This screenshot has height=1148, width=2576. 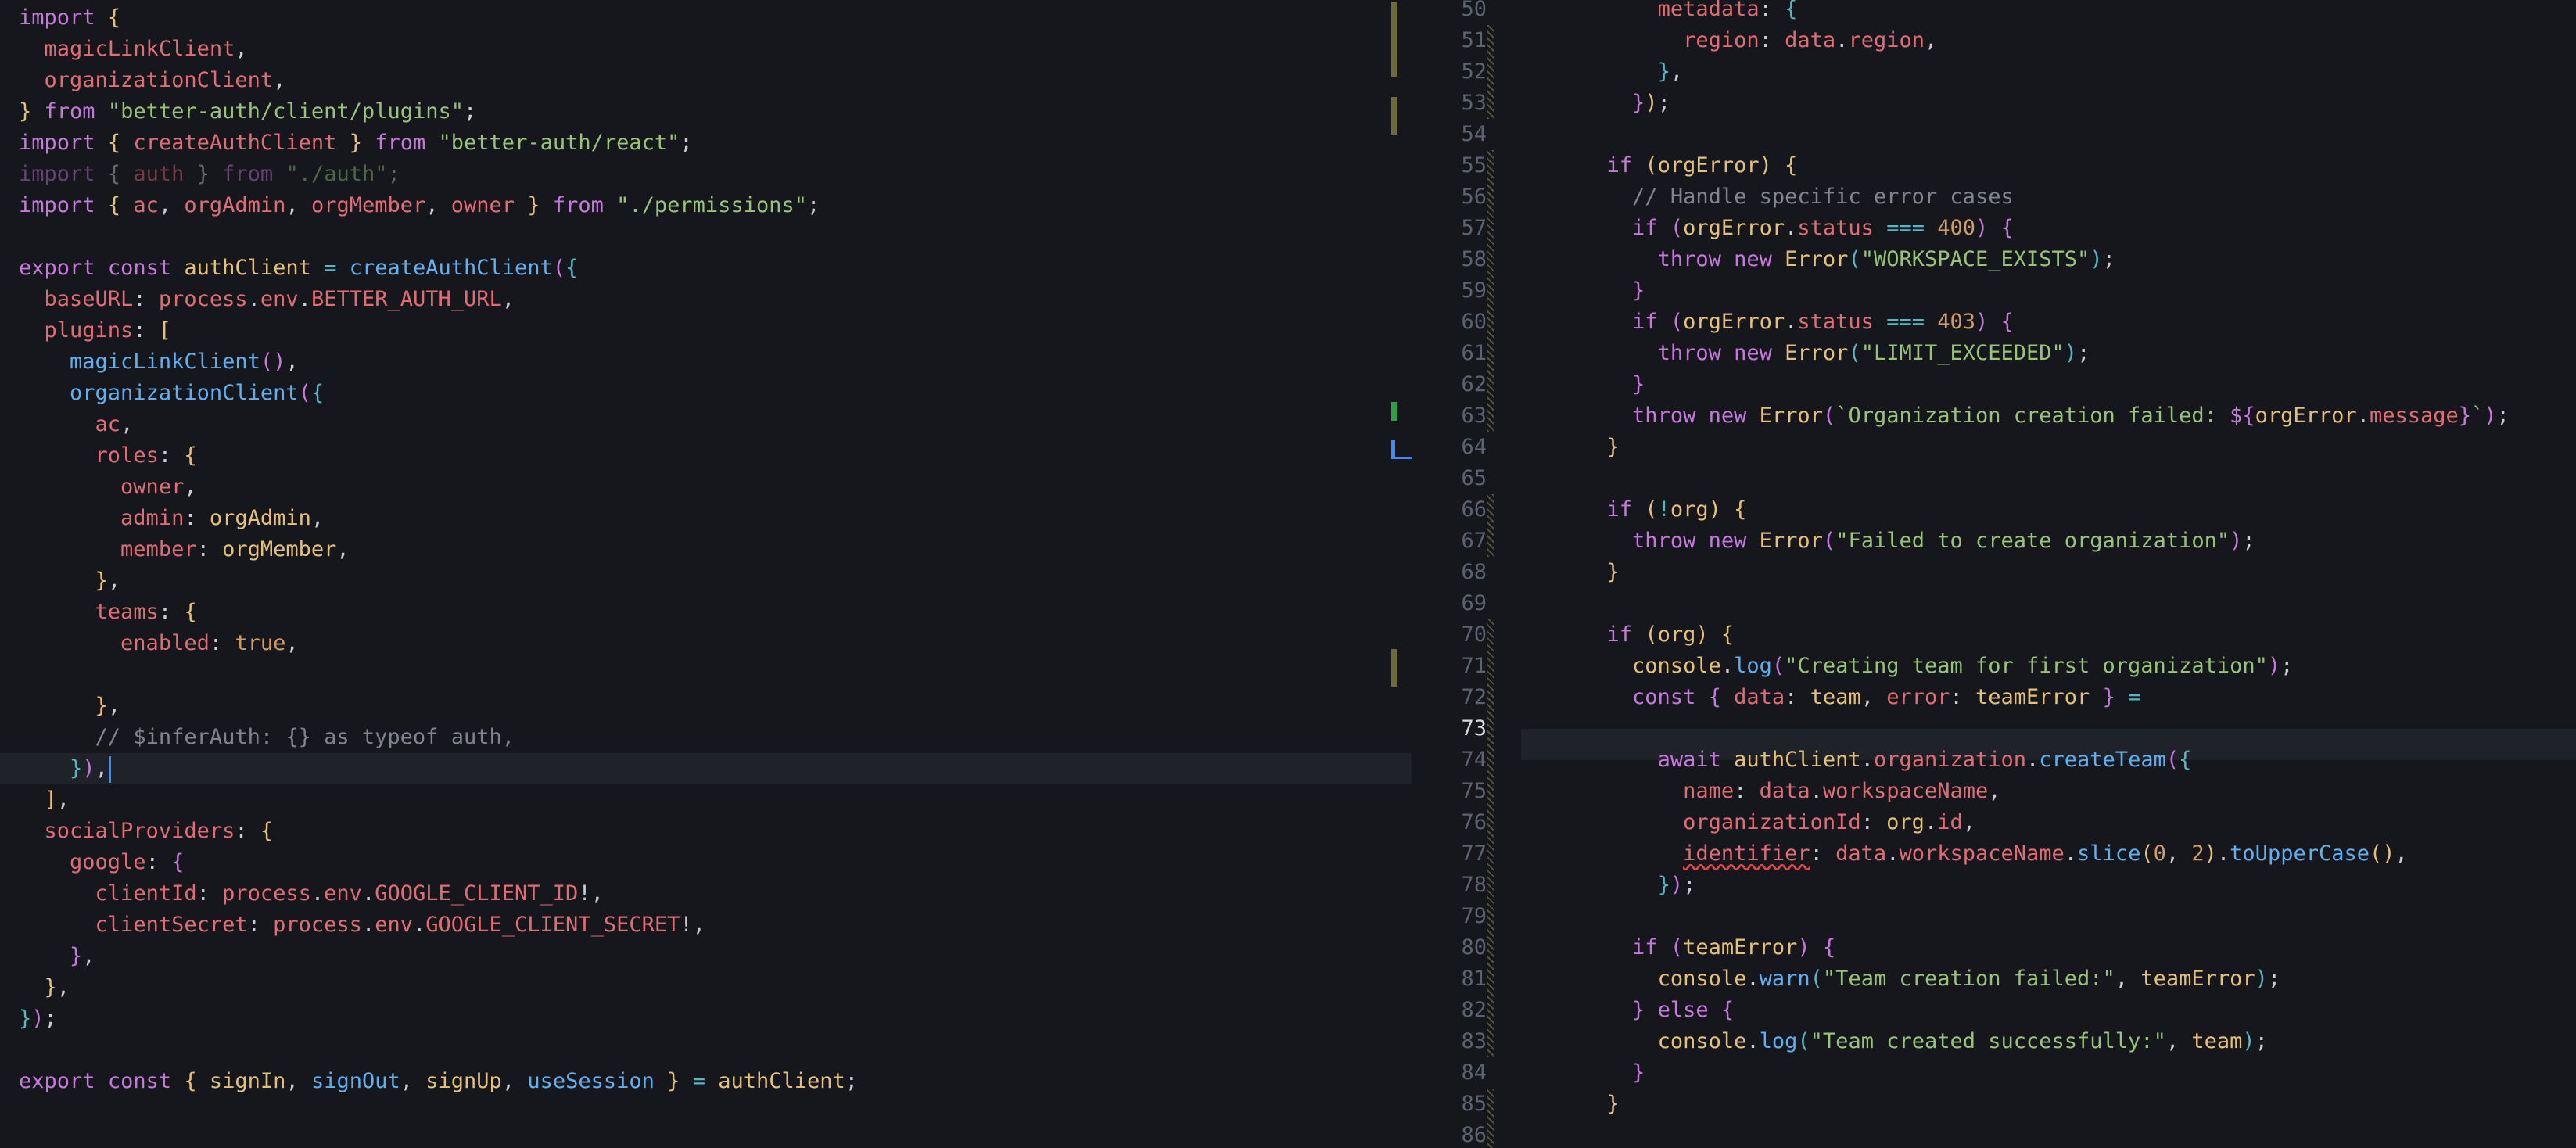 I want to click on code-line: magicLinkClient,, so click(x=133, y=49).